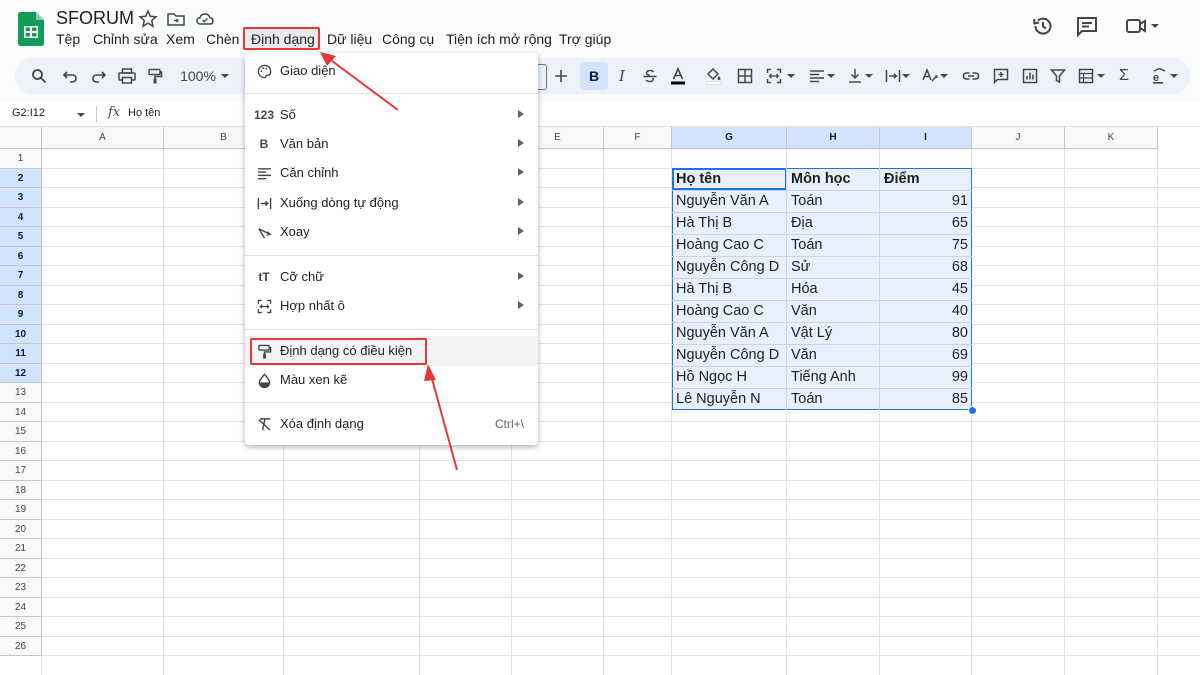  I want to click on zoom-dropdown-icon, so click(225, 76).